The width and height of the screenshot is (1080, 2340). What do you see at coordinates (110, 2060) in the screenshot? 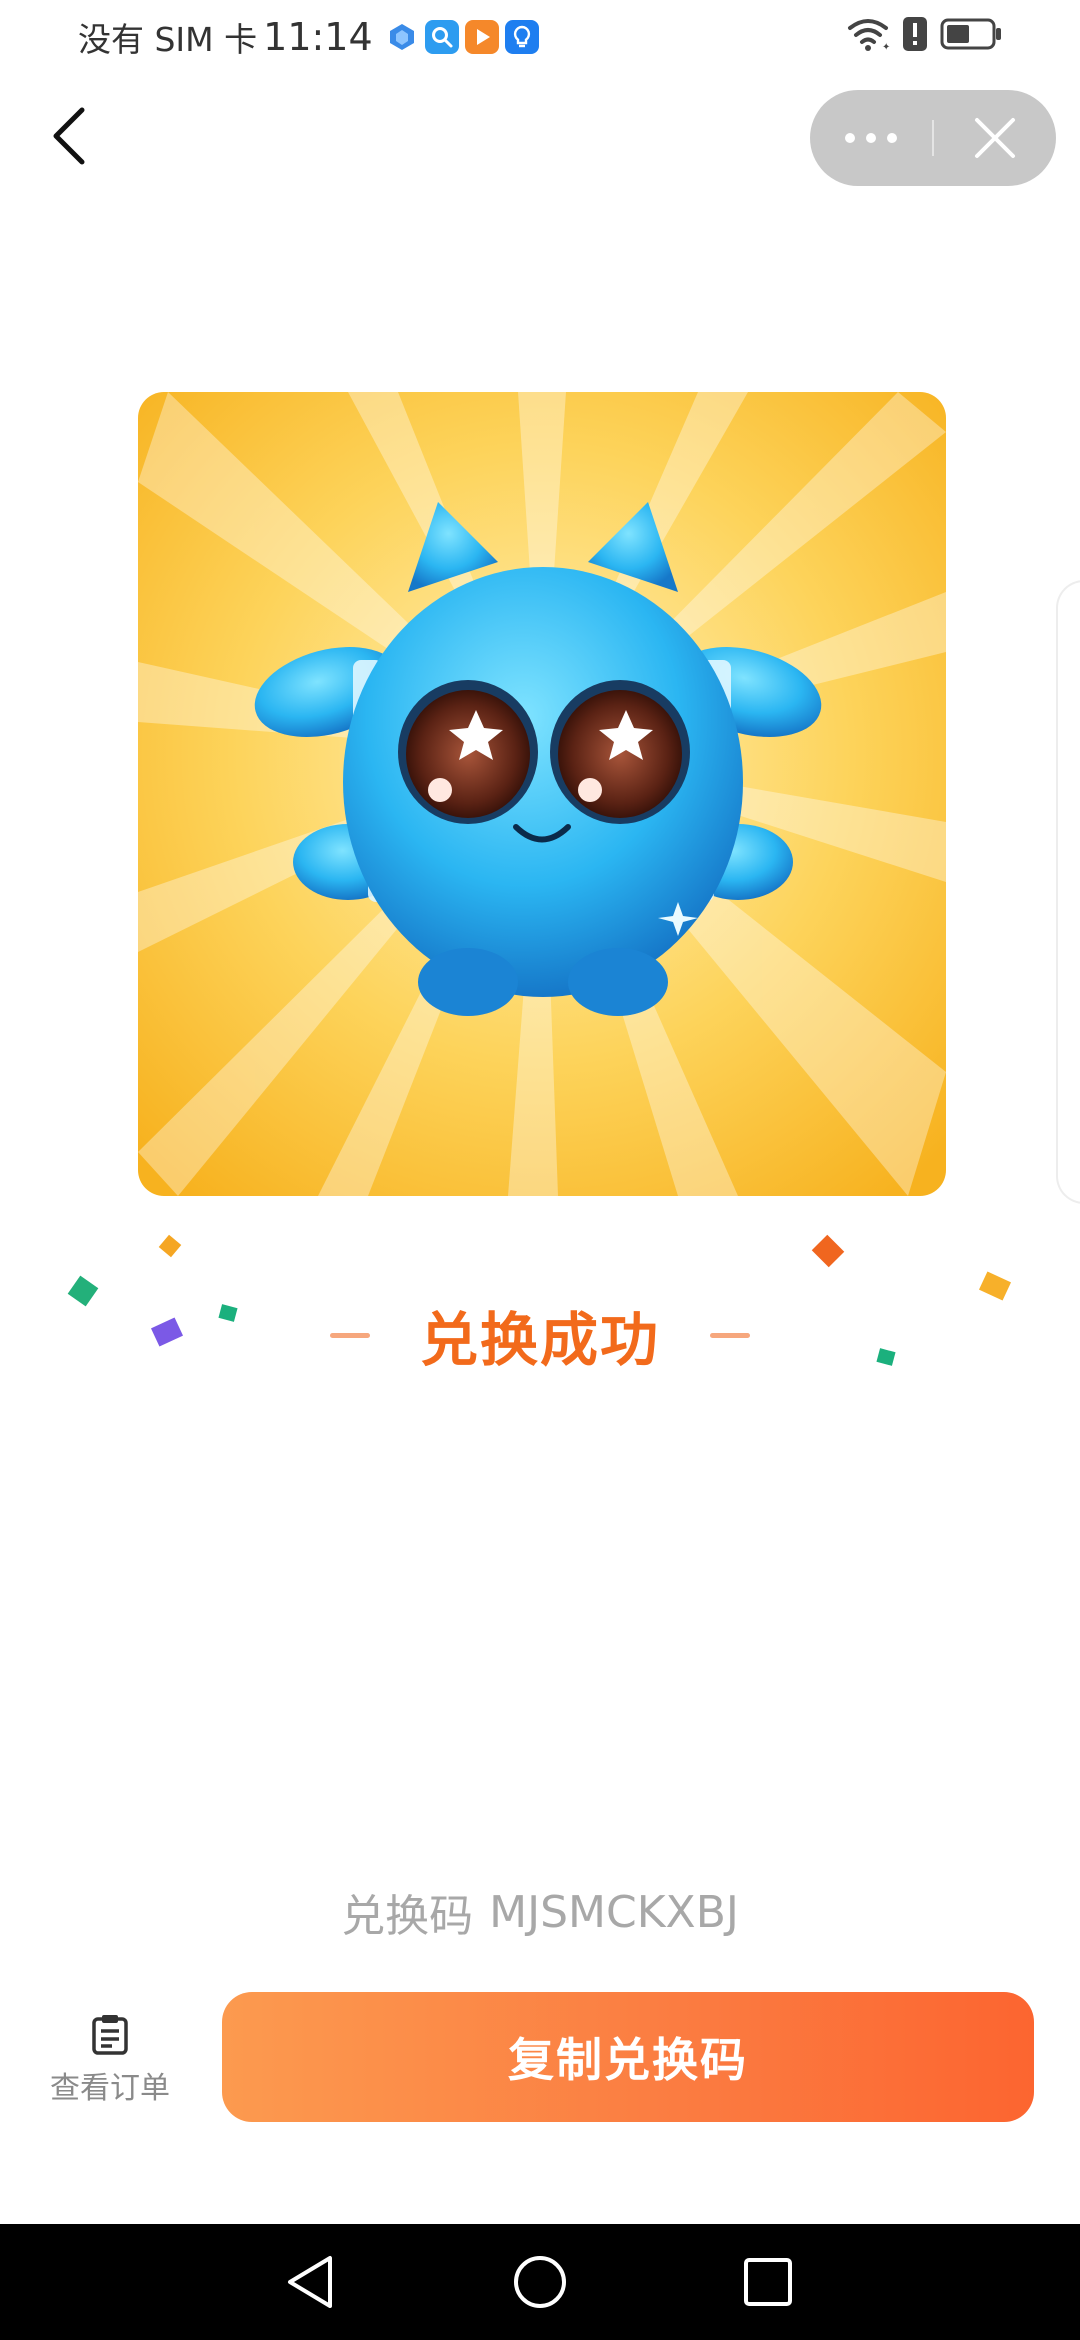
I see `view-order-button: 查看订单` at bounding box center [110, 2060].